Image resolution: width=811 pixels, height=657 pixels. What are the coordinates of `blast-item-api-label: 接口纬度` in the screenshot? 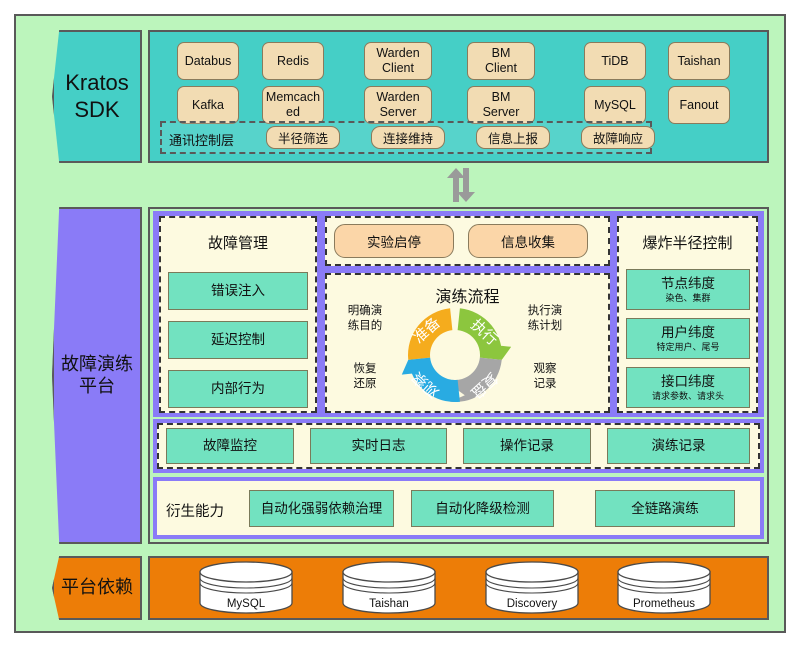 It's located at (688, 381).